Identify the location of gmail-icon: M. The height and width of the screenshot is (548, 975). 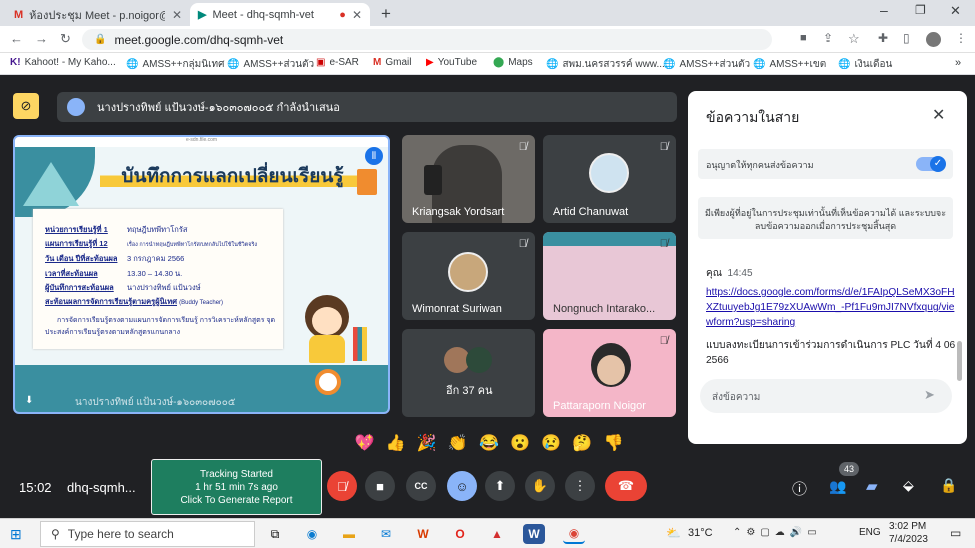
(377, 62).